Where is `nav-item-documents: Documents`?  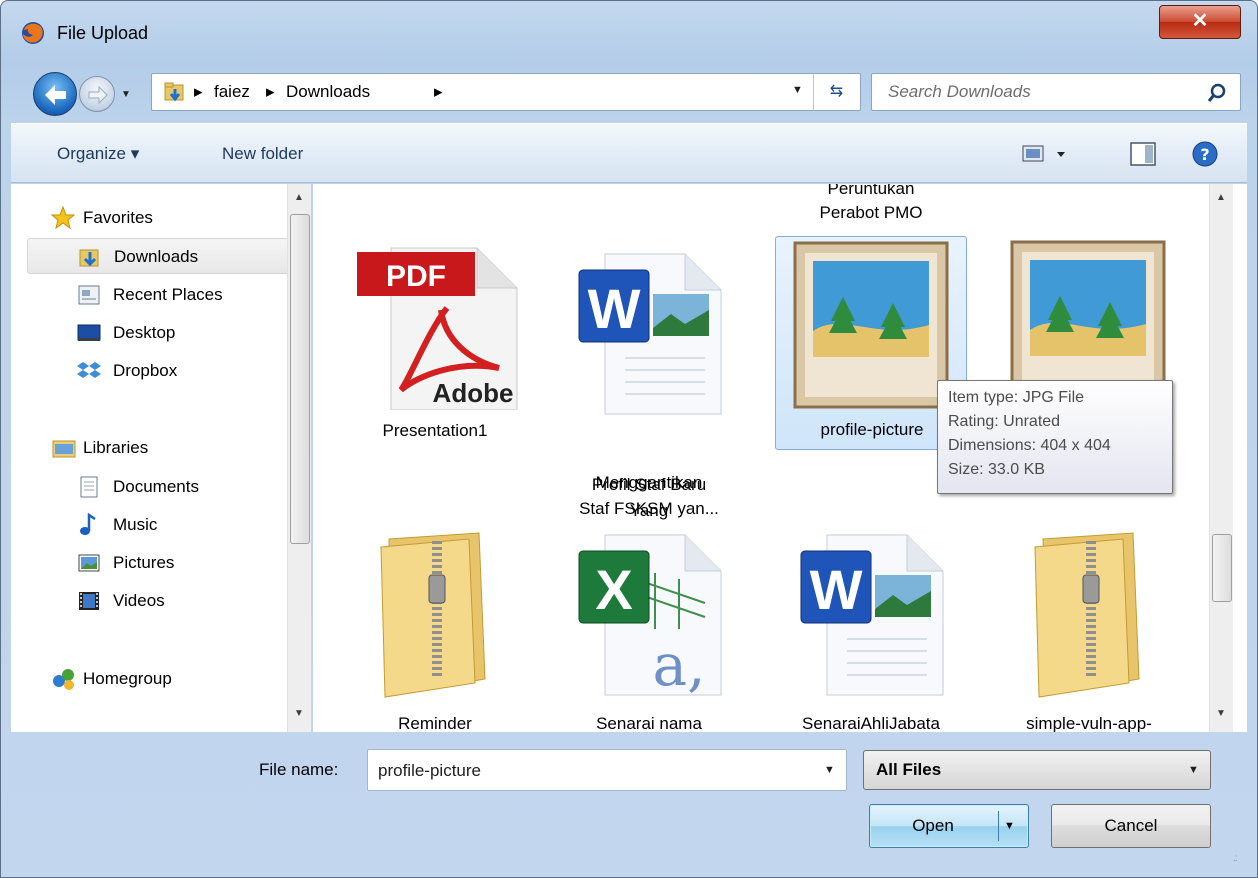
nav-item-documents: Documents is located at coordinates (161, 487).